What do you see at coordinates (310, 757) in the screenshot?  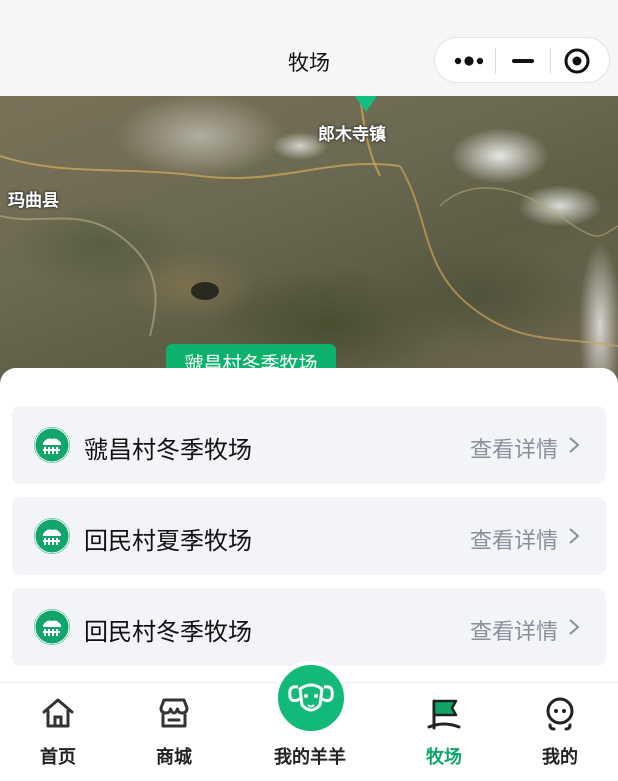 I see `tab-label: 我的羊羊` at bounding box center [310, 757].